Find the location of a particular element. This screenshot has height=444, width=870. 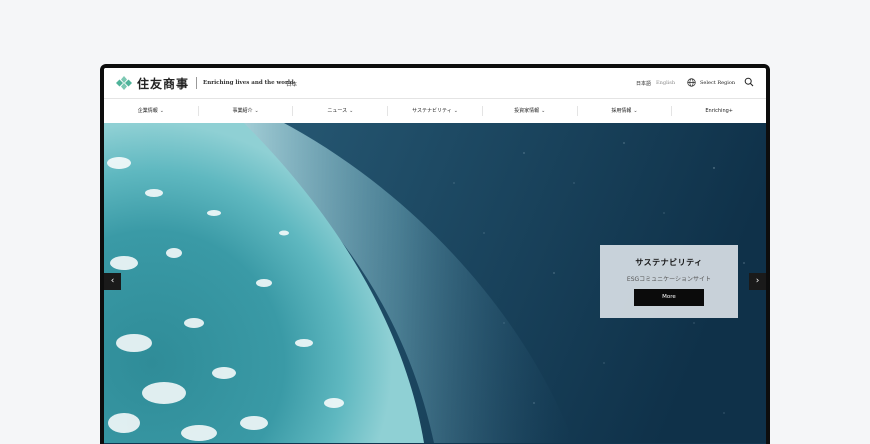

nav-item-sustainability: サステナビリティ ⌄ is located at coordinates (434, 111).